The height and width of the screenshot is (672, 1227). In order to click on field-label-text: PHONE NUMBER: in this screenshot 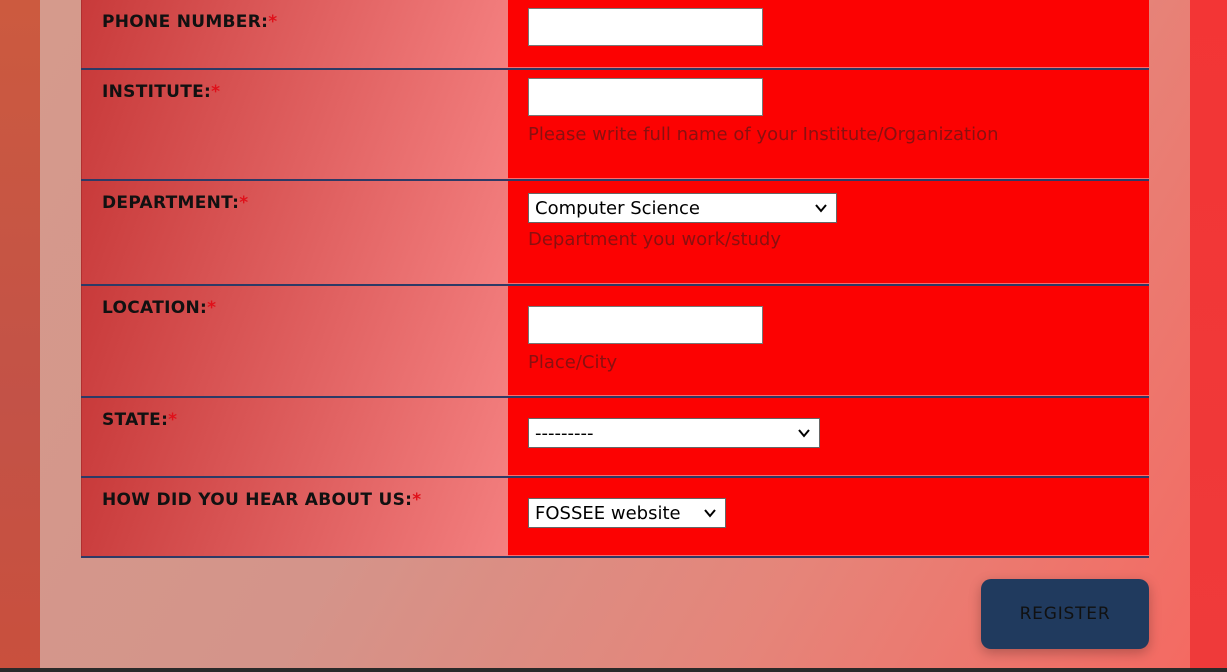, I will do `click(185, 22)`.